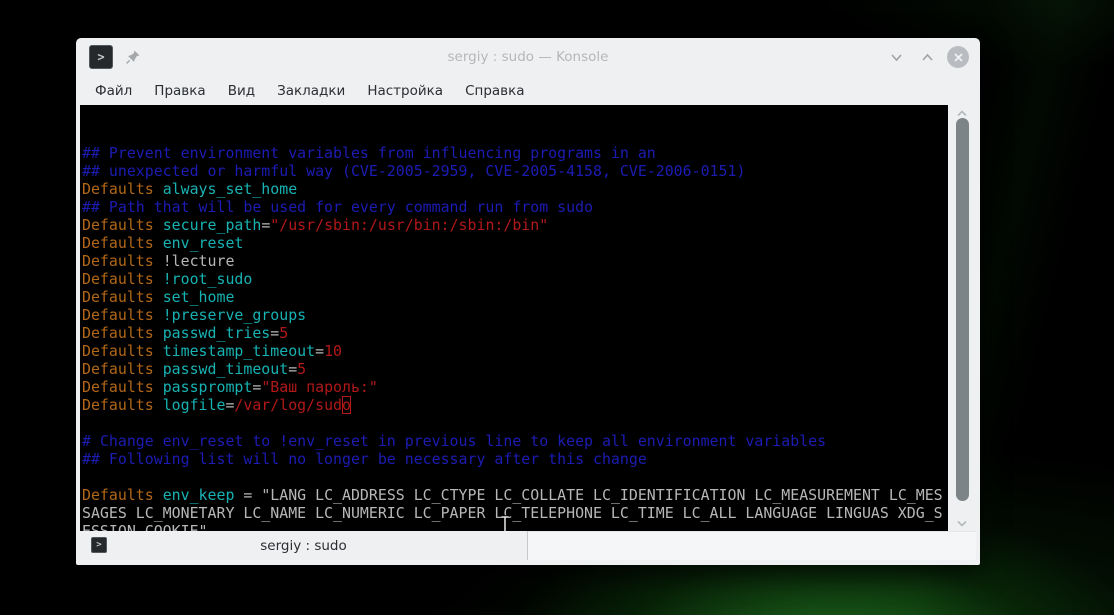 This screenshot has width=1114, height=615. I want to click on scrollbar, so click(962, 318).